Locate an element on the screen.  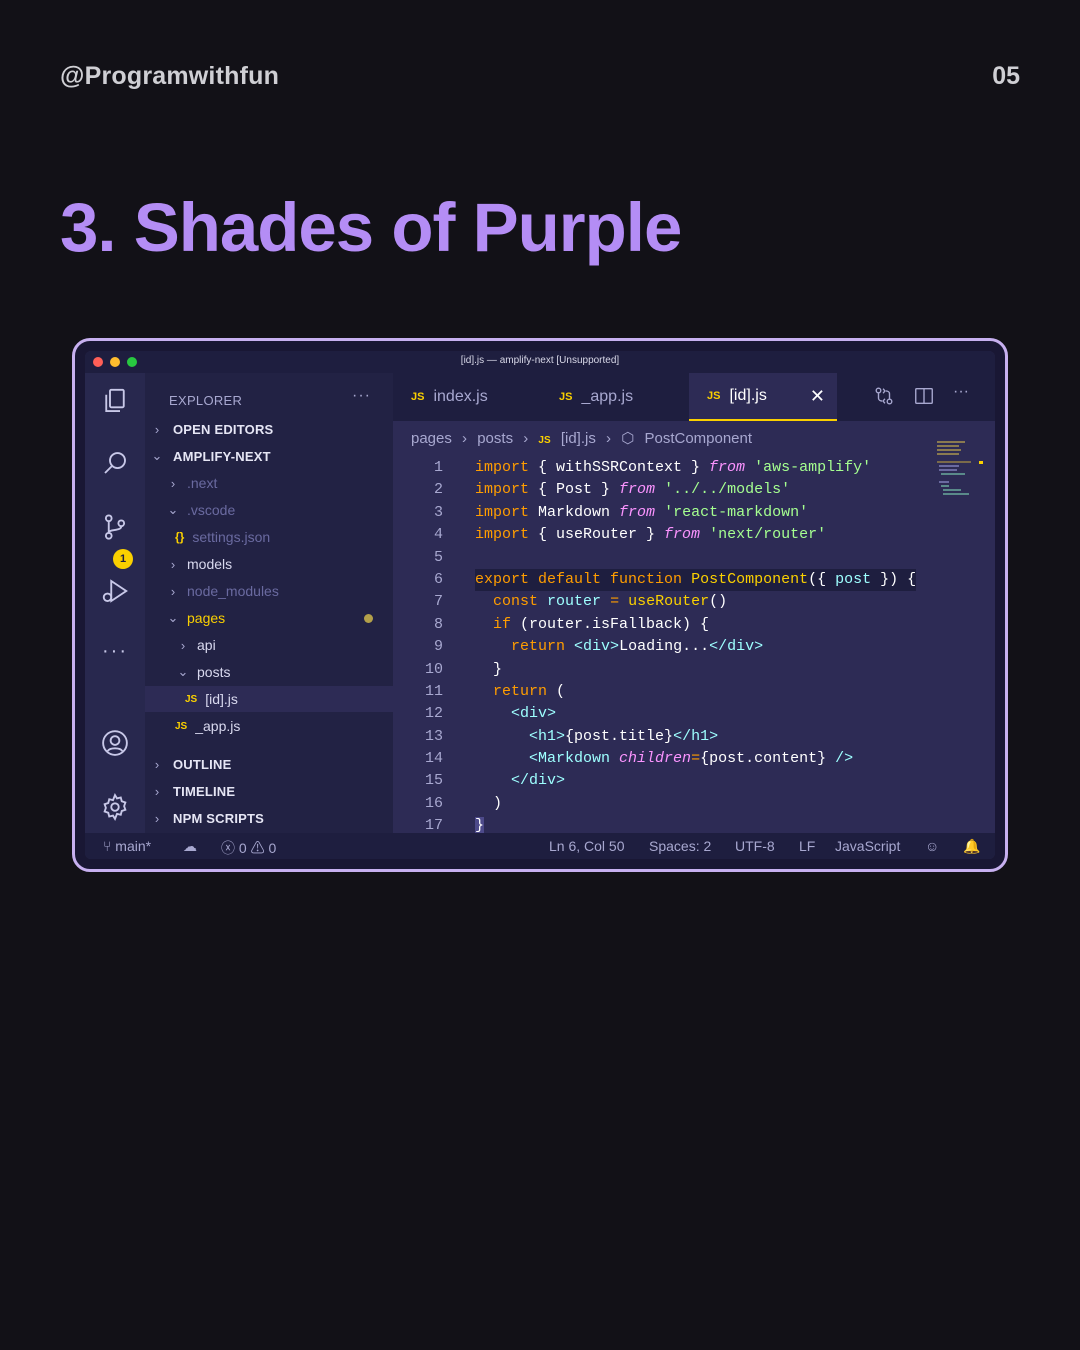
chevron-down-icon: ⌄ is located at coordinates (157, 455).